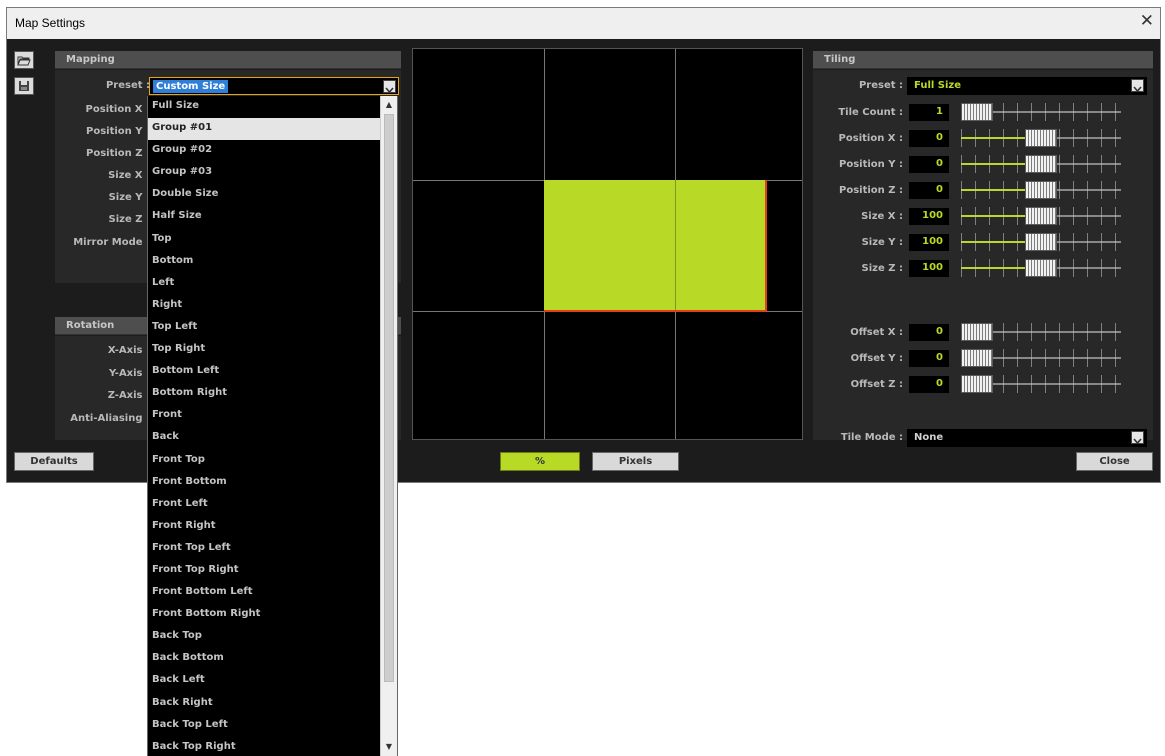  Describe the element at coordinates (540, 461) in the screenshot. I see `percent-button: %` at that location.